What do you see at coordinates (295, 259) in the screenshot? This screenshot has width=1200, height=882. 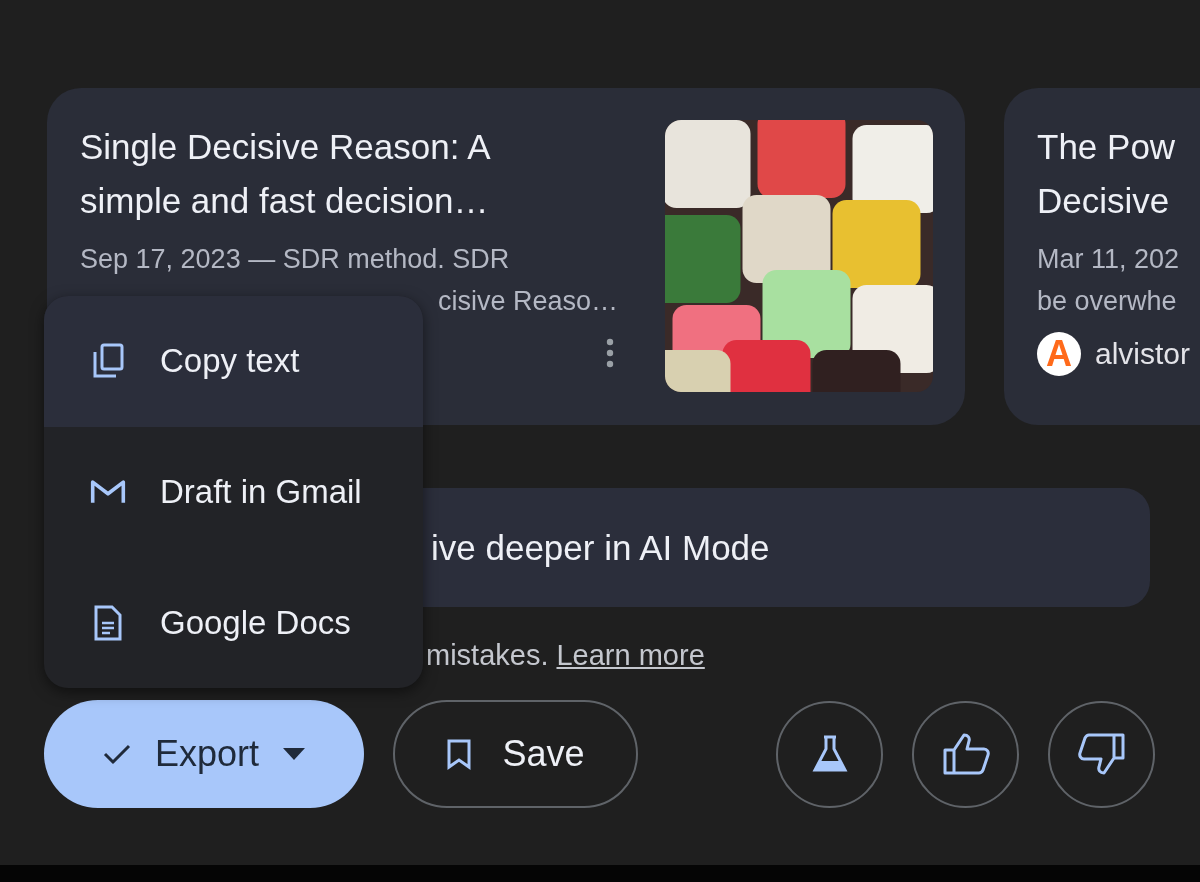 I see `result-snippet: Sep 17, 2023 — SDR method. SDR` at bounding box center [295, 259].